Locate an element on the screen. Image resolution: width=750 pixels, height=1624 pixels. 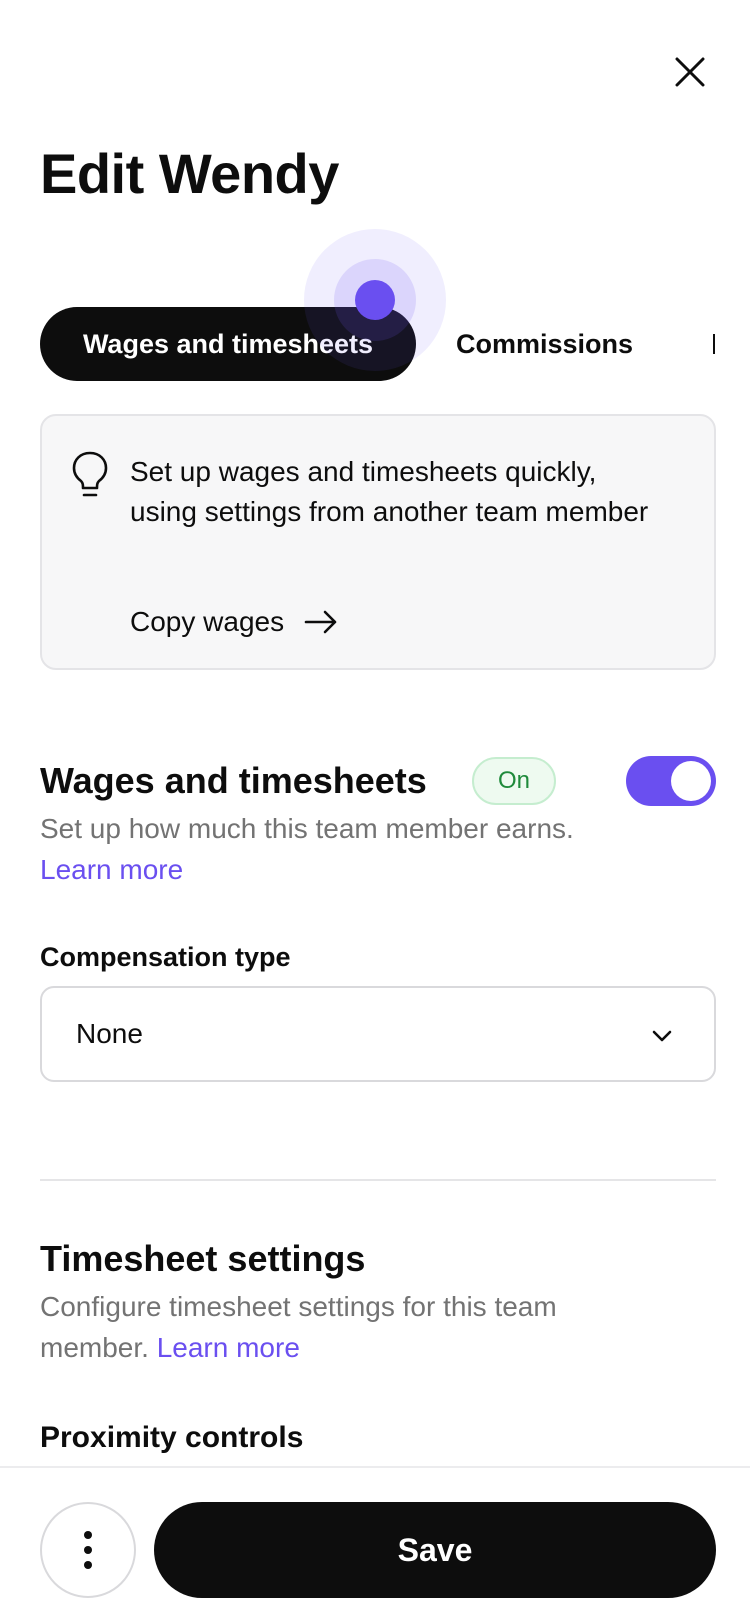
page-title: Edit Wendy is located at coordinates (189, 173).